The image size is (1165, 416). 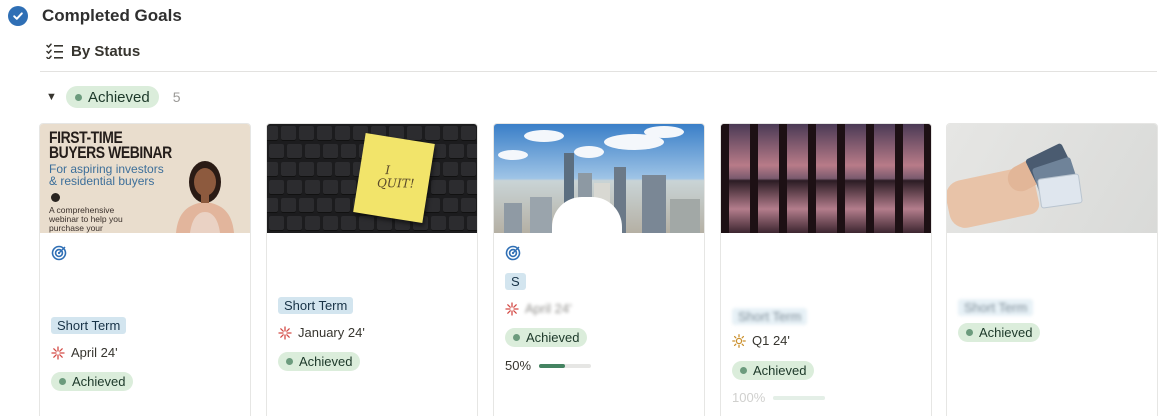 What do you see at coordinates (826, 178) in the screenshot?
I see `card-cover-arches` at bounding box center [826, 178].